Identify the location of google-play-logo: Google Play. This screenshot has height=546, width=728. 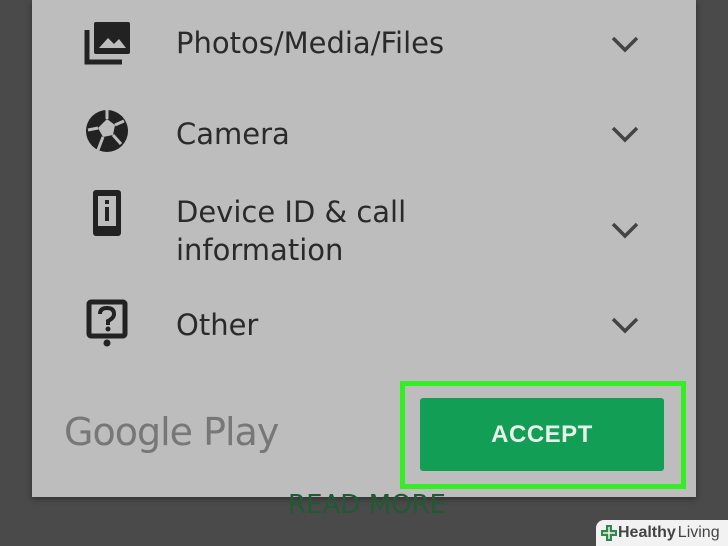
(171, 432).